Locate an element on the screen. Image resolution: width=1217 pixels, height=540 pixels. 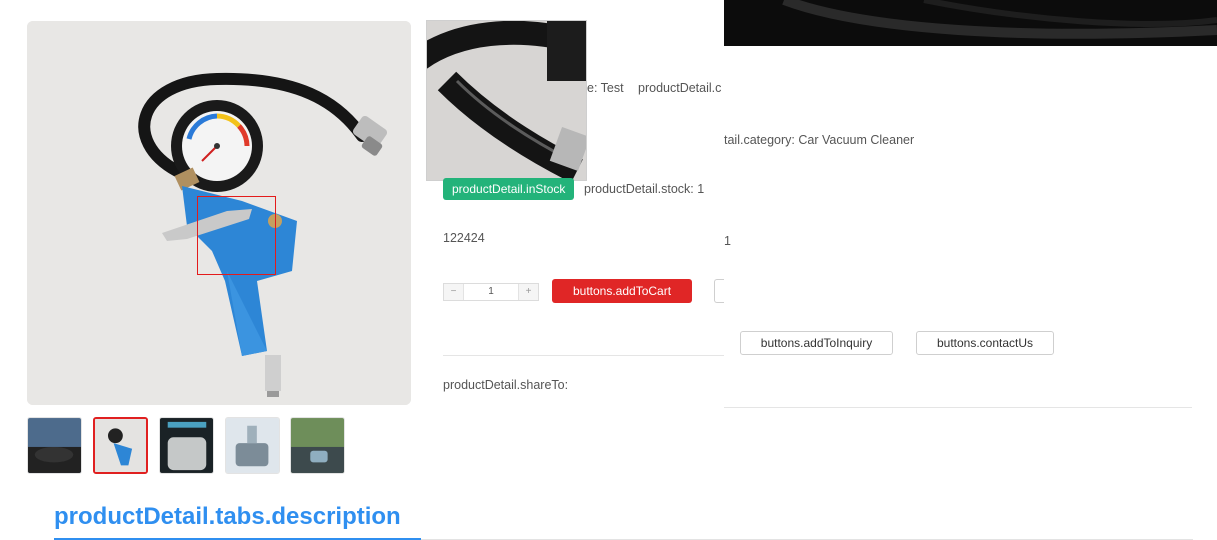
contact-us-button: buttons.contactUs is located at coordinates (985, 343).